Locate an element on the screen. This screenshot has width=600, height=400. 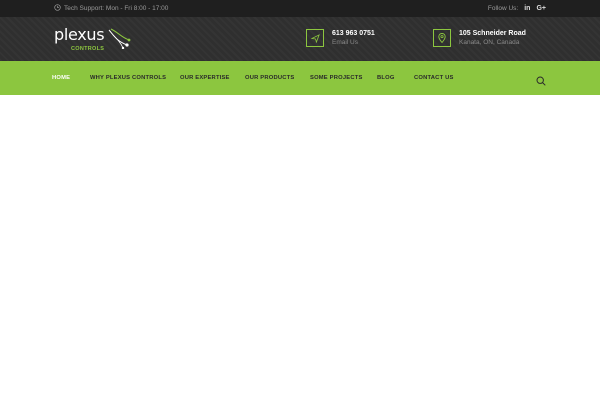
support-text: Tech Support: Mon - Fri 8:00 - 17:00 is located at coordinates (116, 8).